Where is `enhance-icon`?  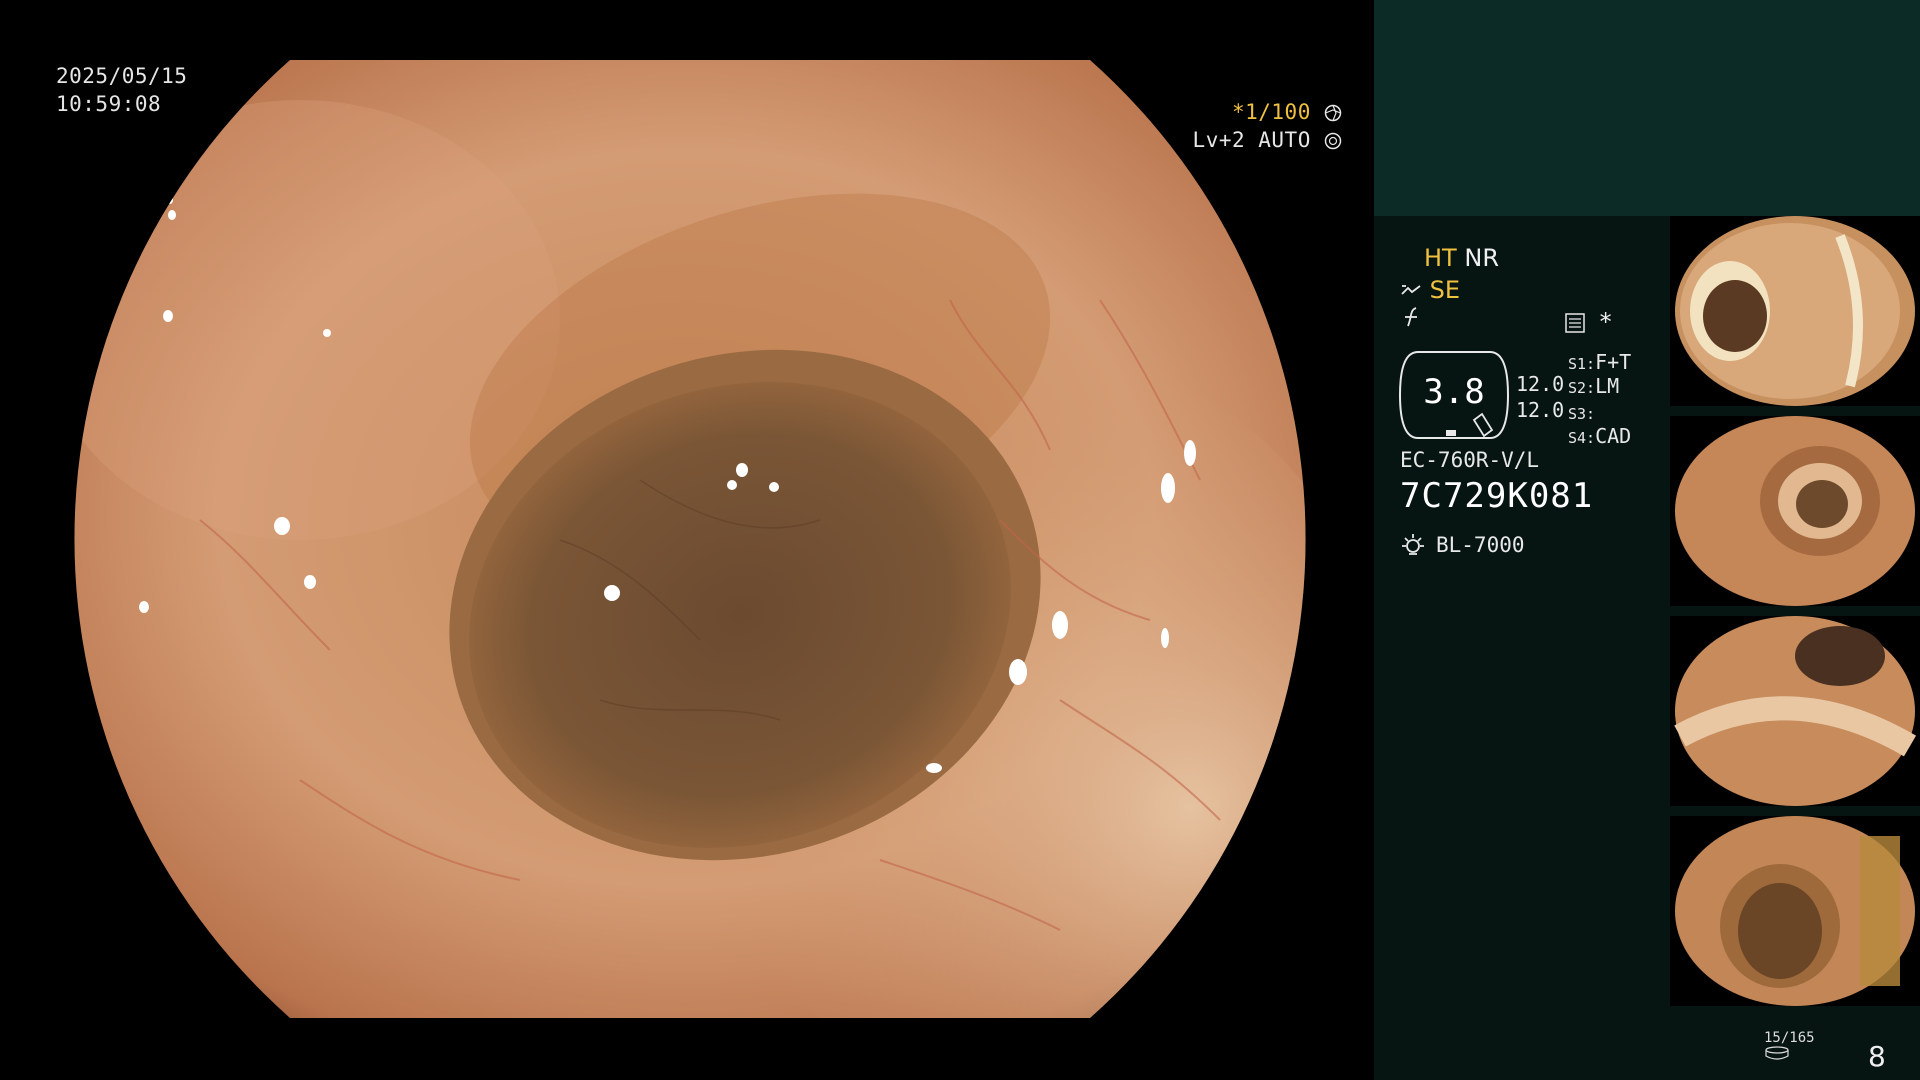 enhance-icon is located at coordinates (1411, 317).